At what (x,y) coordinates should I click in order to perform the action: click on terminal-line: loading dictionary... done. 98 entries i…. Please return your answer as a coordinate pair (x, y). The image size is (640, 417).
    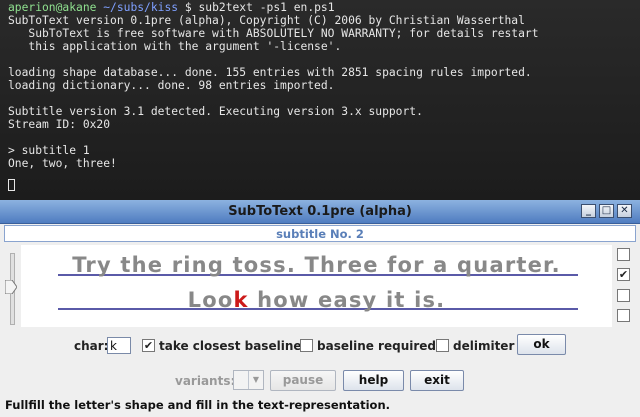
    Looking at the image, I should click on (171, 85).